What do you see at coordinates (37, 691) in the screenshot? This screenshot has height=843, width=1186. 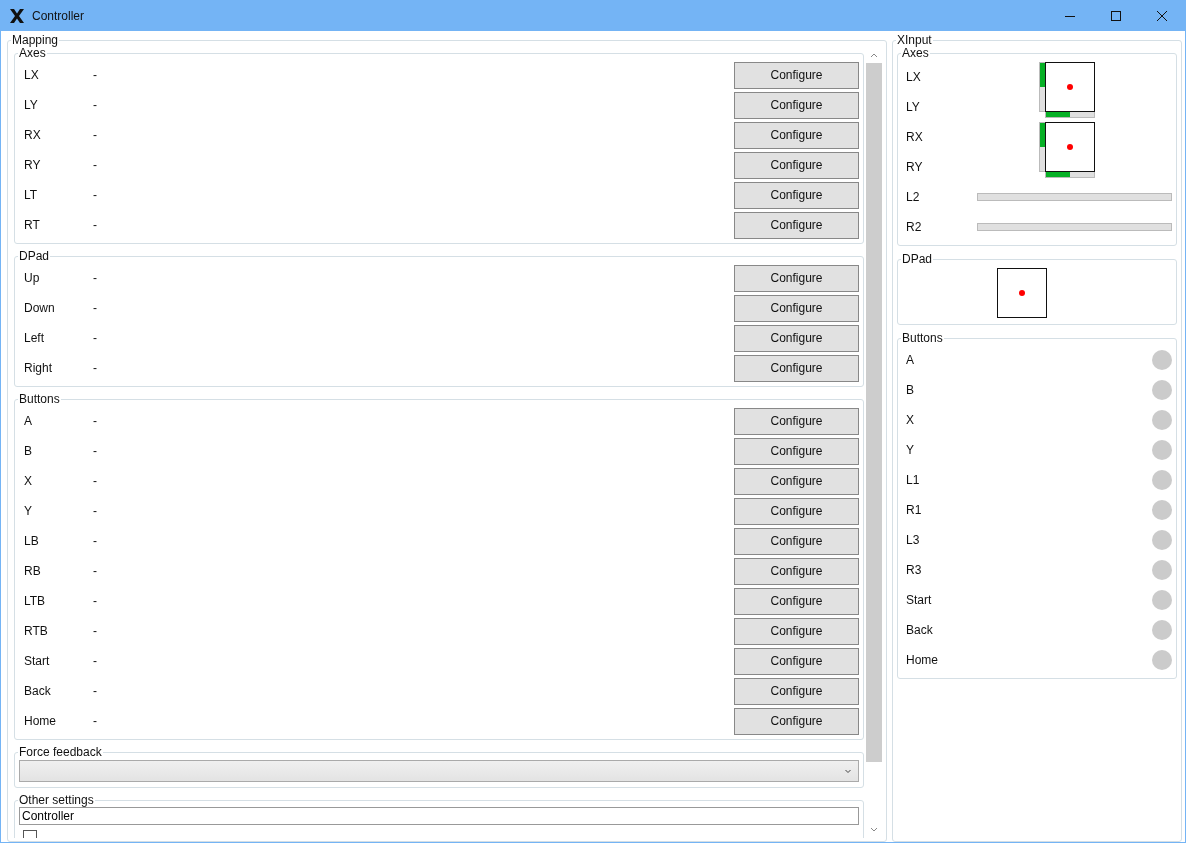 I see `mapping-label: Back` at bounding box center [37, 691].